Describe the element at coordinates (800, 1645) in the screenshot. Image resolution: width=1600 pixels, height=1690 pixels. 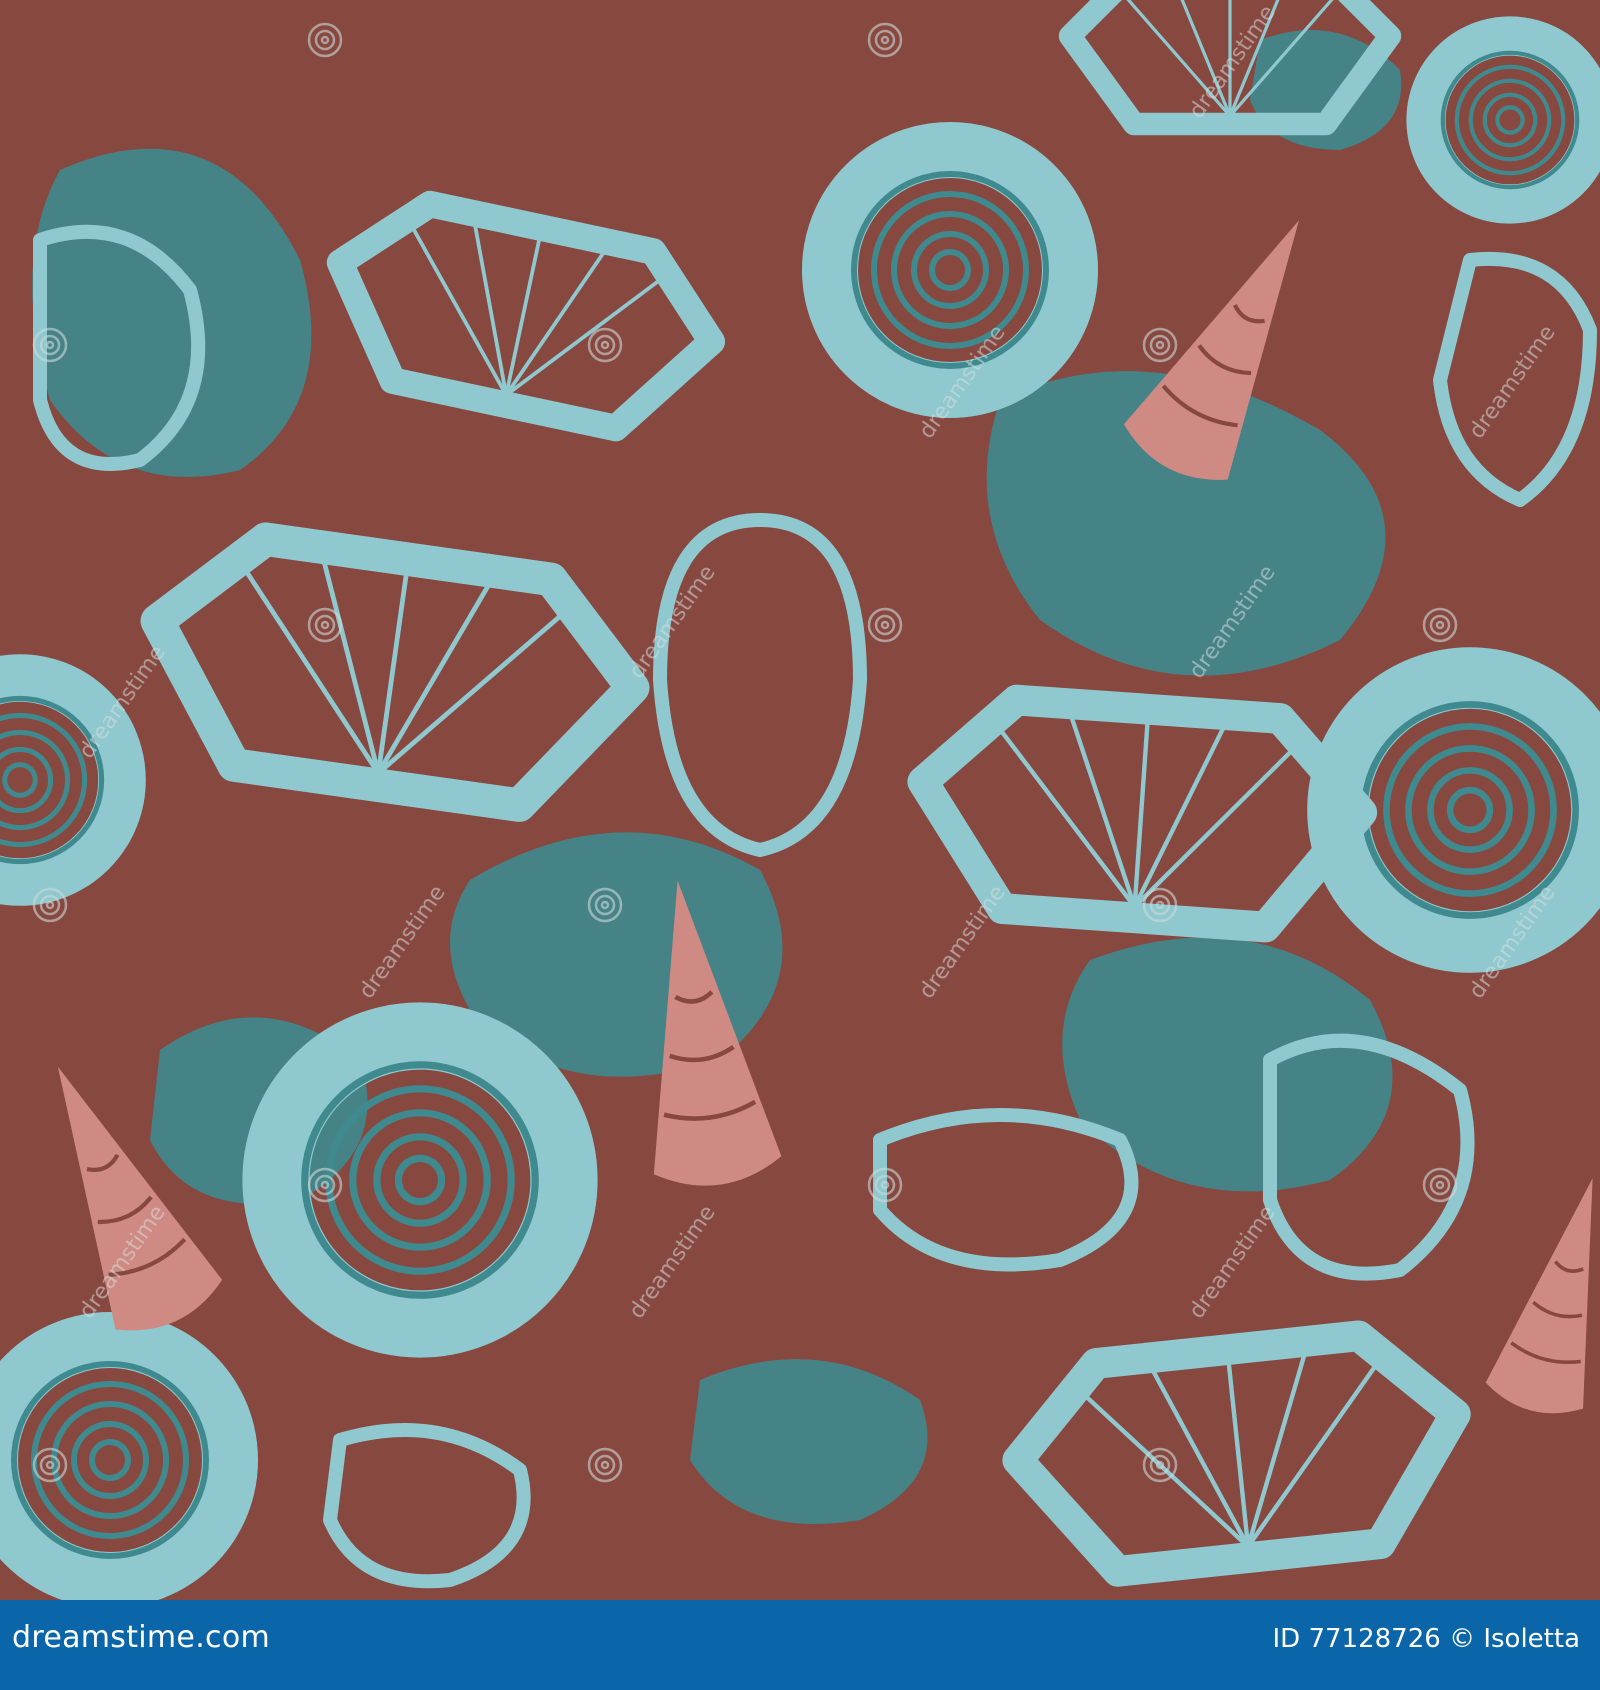
I see `footer-bar: dreamstime.com ID 77128726 © Isoletta` at that location.